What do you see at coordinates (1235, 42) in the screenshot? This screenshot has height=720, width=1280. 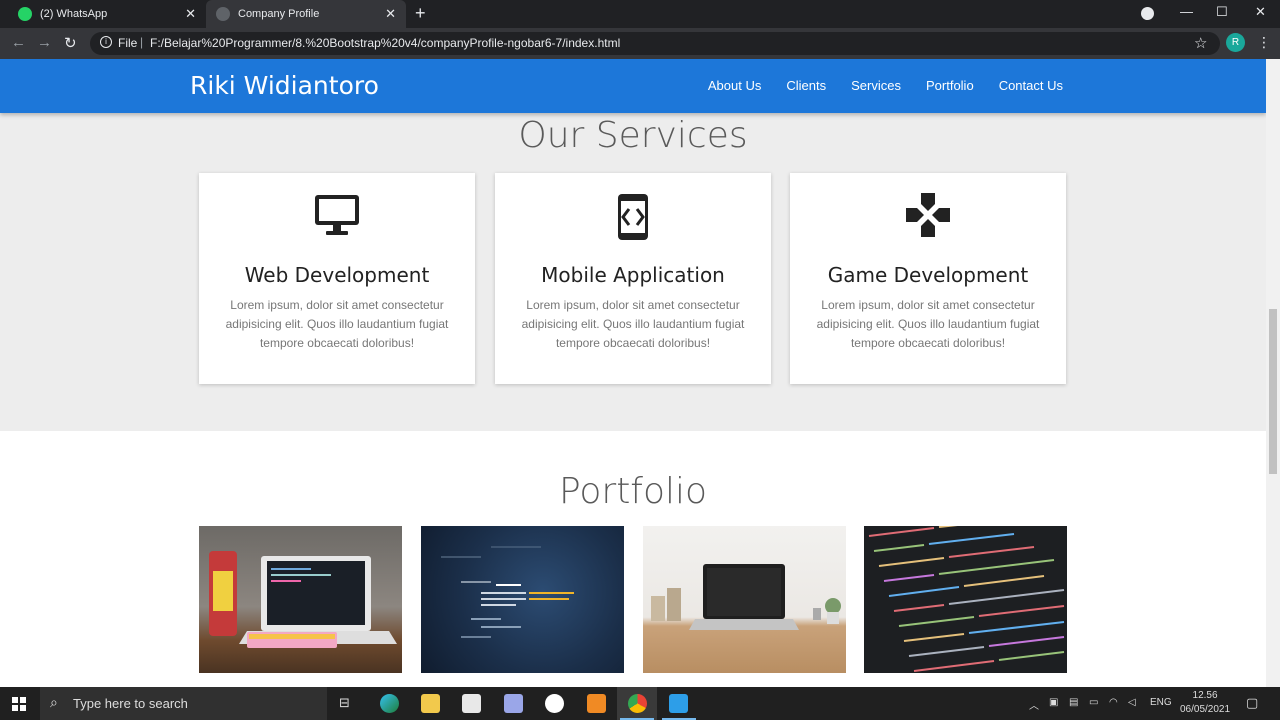 I see `profile-avatar: R` at bounding box center [1235, 42].